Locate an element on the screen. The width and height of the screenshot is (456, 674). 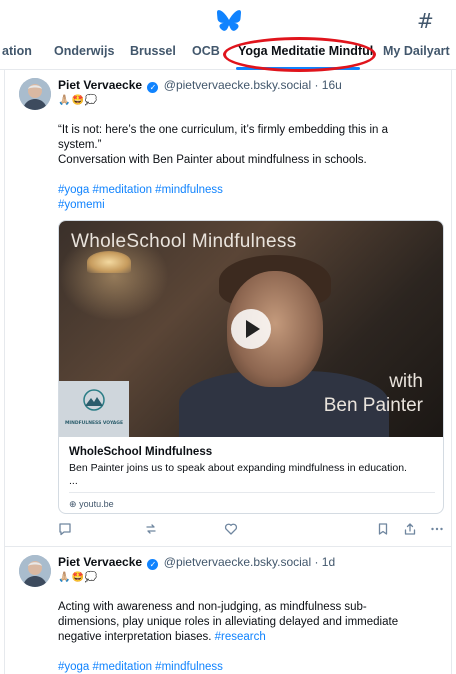
tab-my-dailyart: My Dailyart is located at coordinates (416, 51).